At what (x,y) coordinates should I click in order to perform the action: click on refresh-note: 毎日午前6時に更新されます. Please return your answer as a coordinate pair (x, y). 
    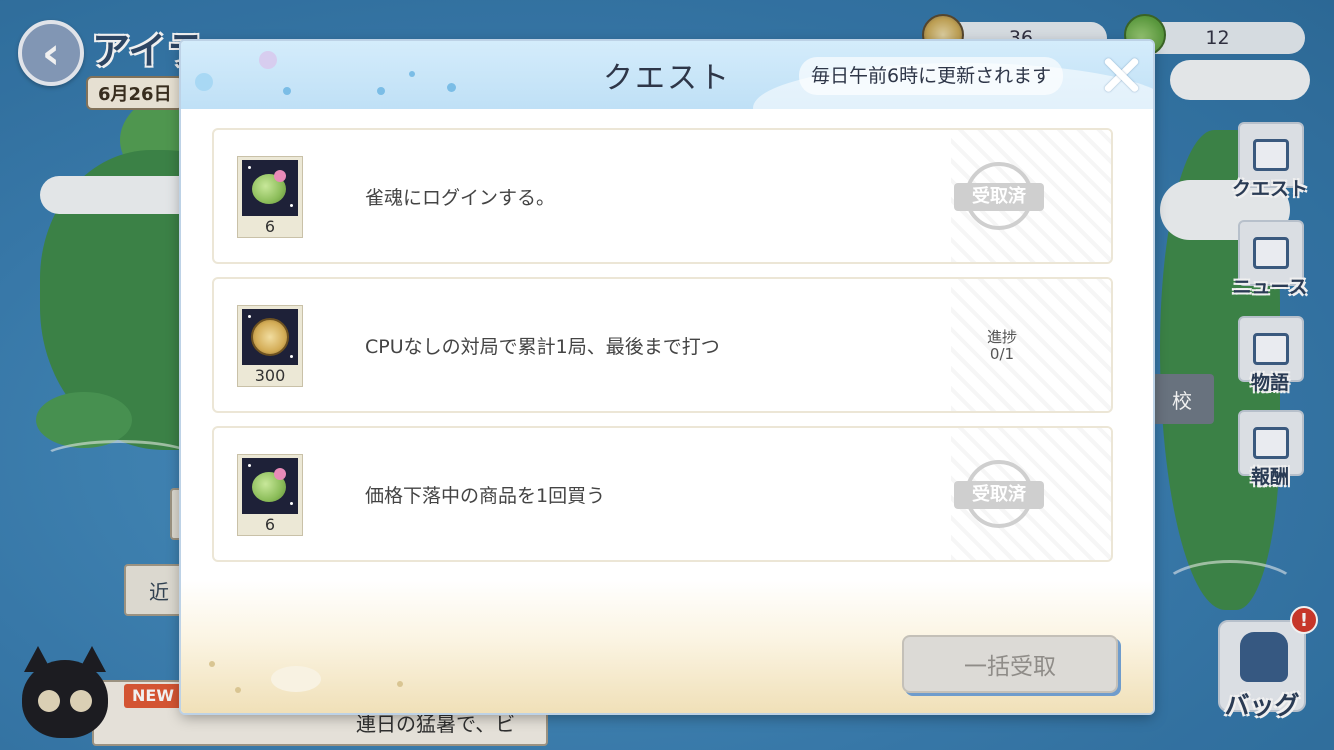
    Looking at the image, I should click on (931, 76).